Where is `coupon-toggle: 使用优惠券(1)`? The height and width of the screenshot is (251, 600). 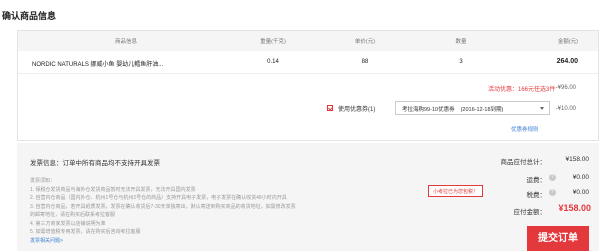 coupon-toggle: 使用优惠券(1) is located at coordinates (351, 108).